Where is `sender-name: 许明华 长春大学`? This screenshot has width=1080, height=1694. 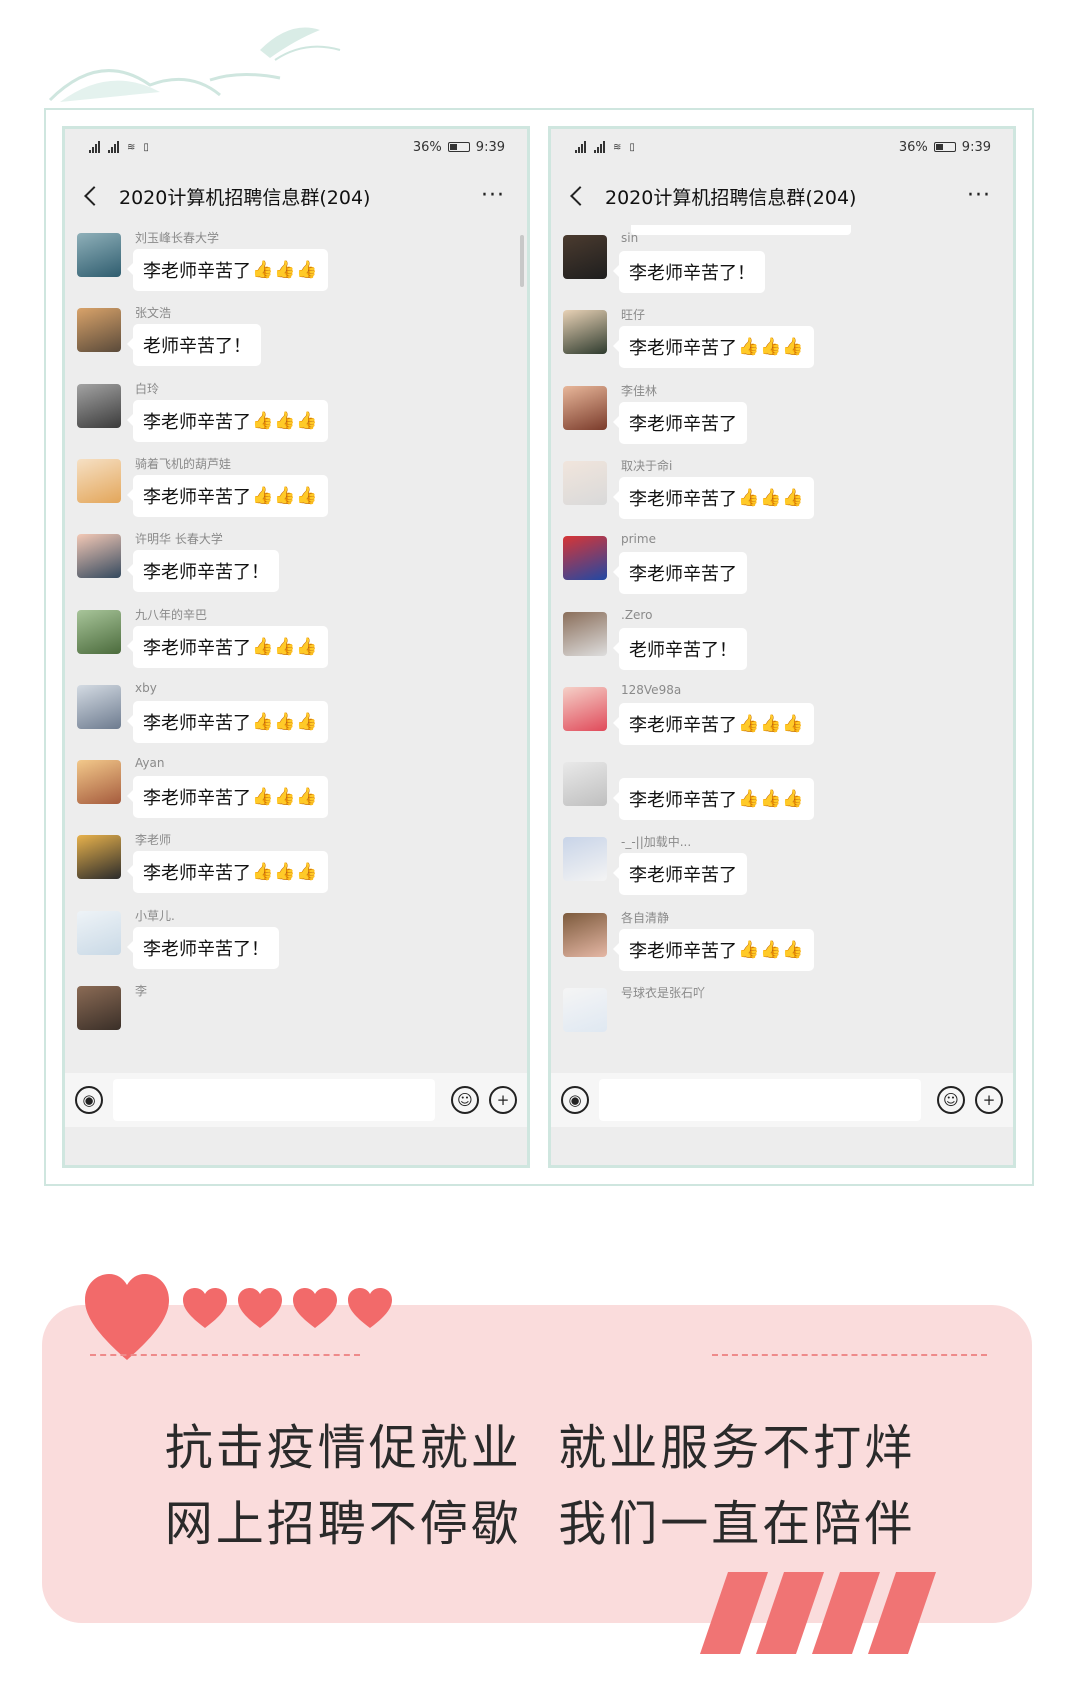
sender-name: 许明华 长春大学 is located at coordinates (179, 539).